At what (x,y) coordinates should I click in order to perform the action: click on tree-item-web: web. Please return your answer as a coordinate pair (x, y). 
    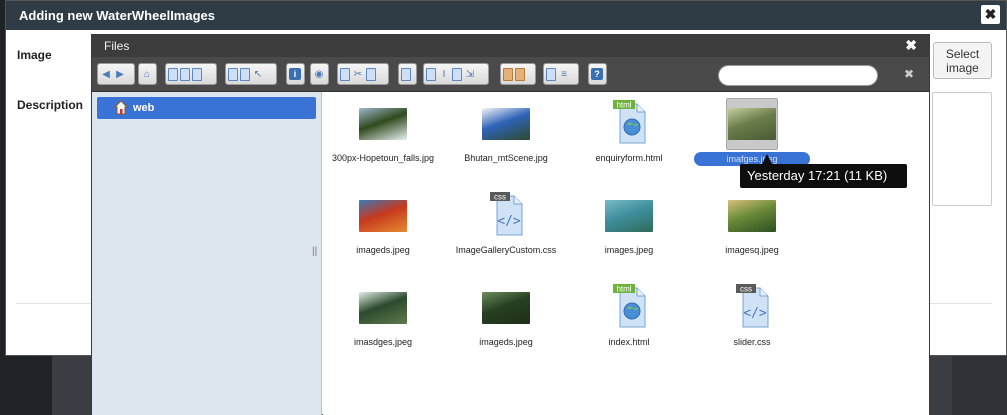
    Looking at the image, I should click on (206, 108).